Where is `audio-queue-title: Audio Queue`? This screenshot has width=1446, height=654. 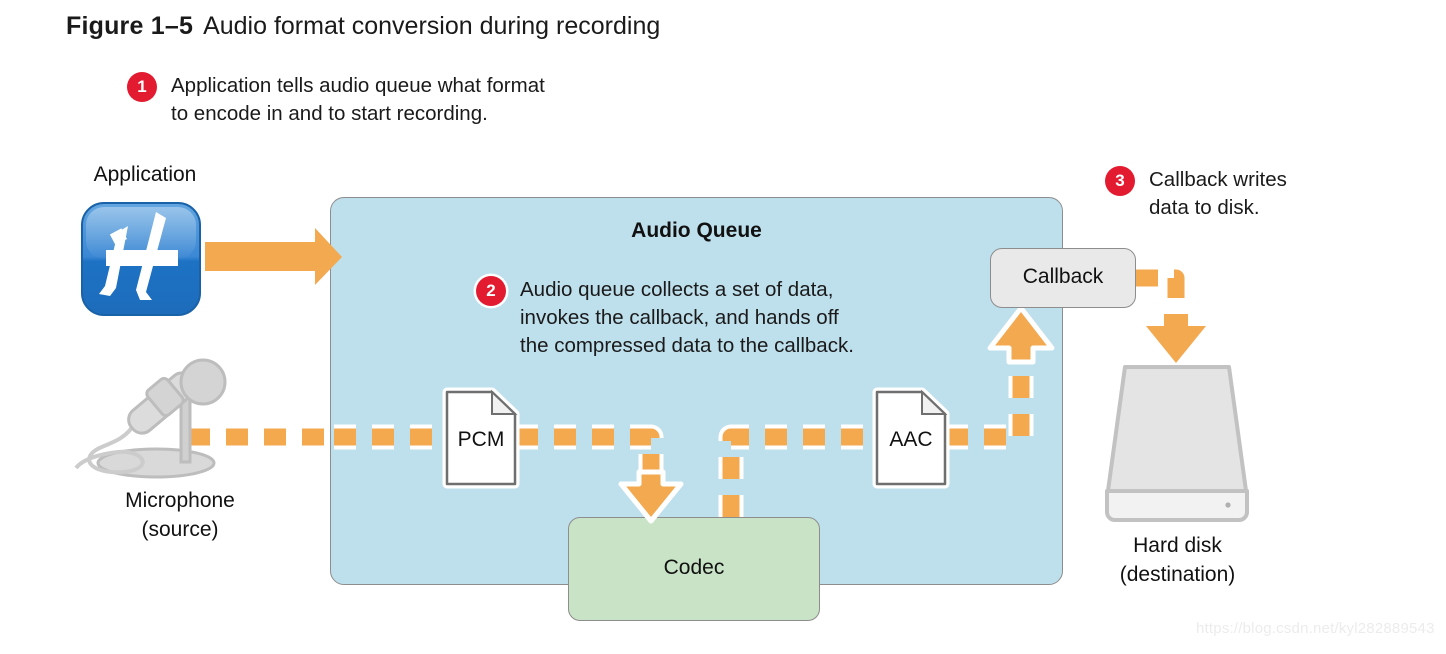
audio-queue-title: Audio Queue is located at coordinates (696, 230).